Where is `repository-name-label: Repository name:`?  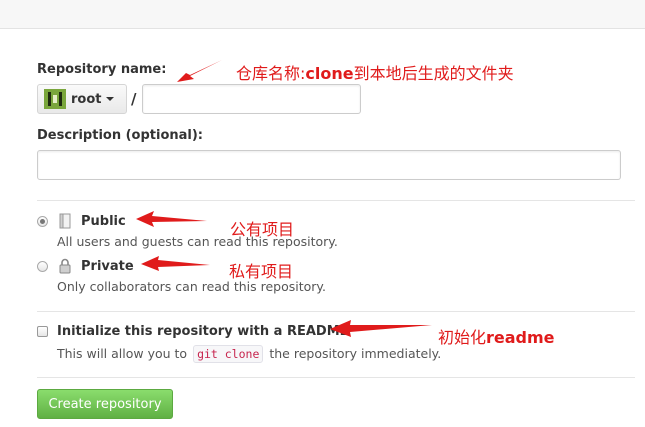
repository-name-label: Repository name: is located at coordinates (102, 69).